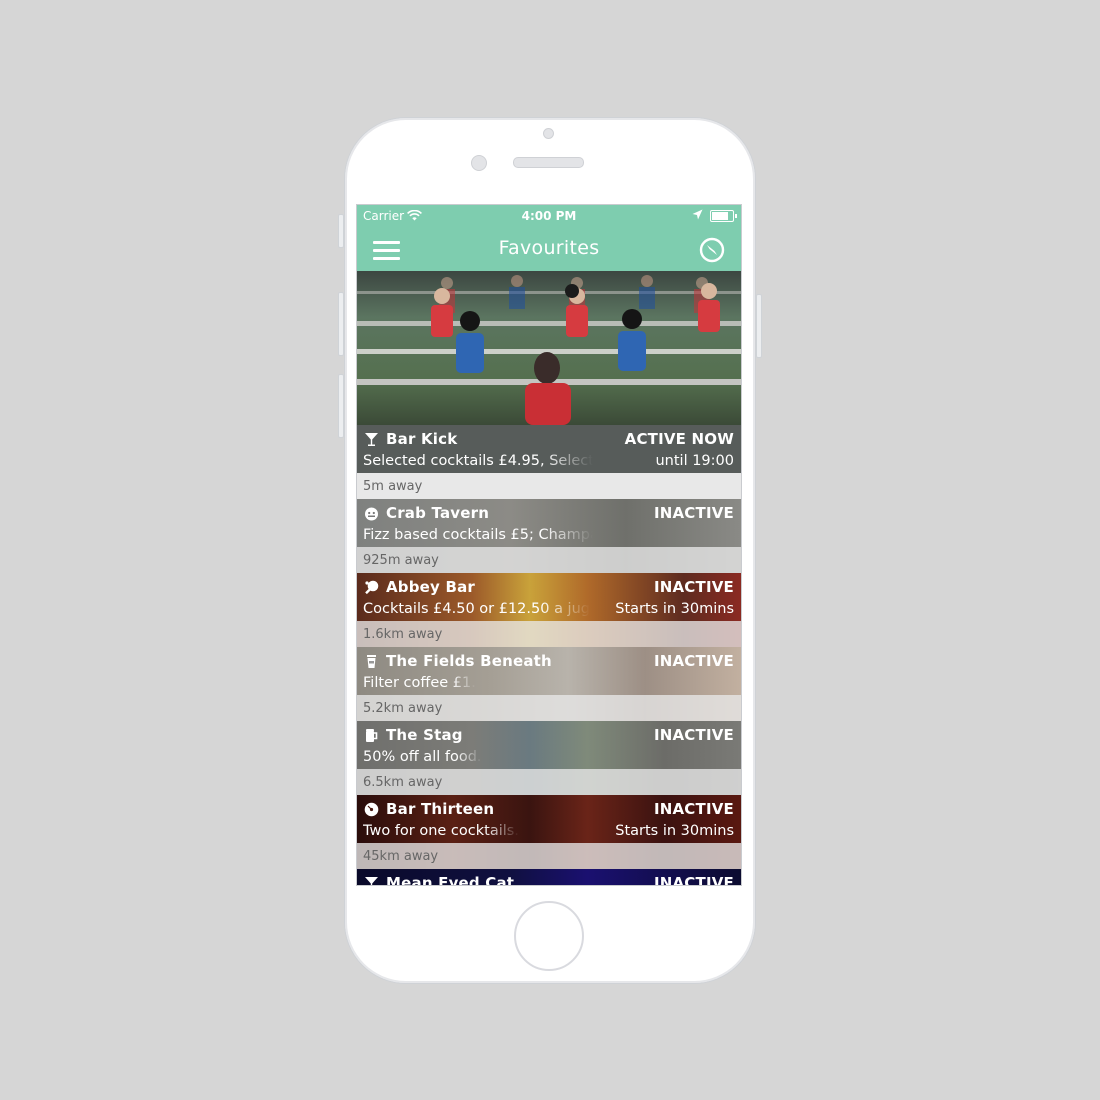 This screenshot has width=1100, height=1100. What do you see at coordinates (549, 634) in the screenshot?
I see `venue-distance-row: 1.6km away` at bounding box center [549, 634].